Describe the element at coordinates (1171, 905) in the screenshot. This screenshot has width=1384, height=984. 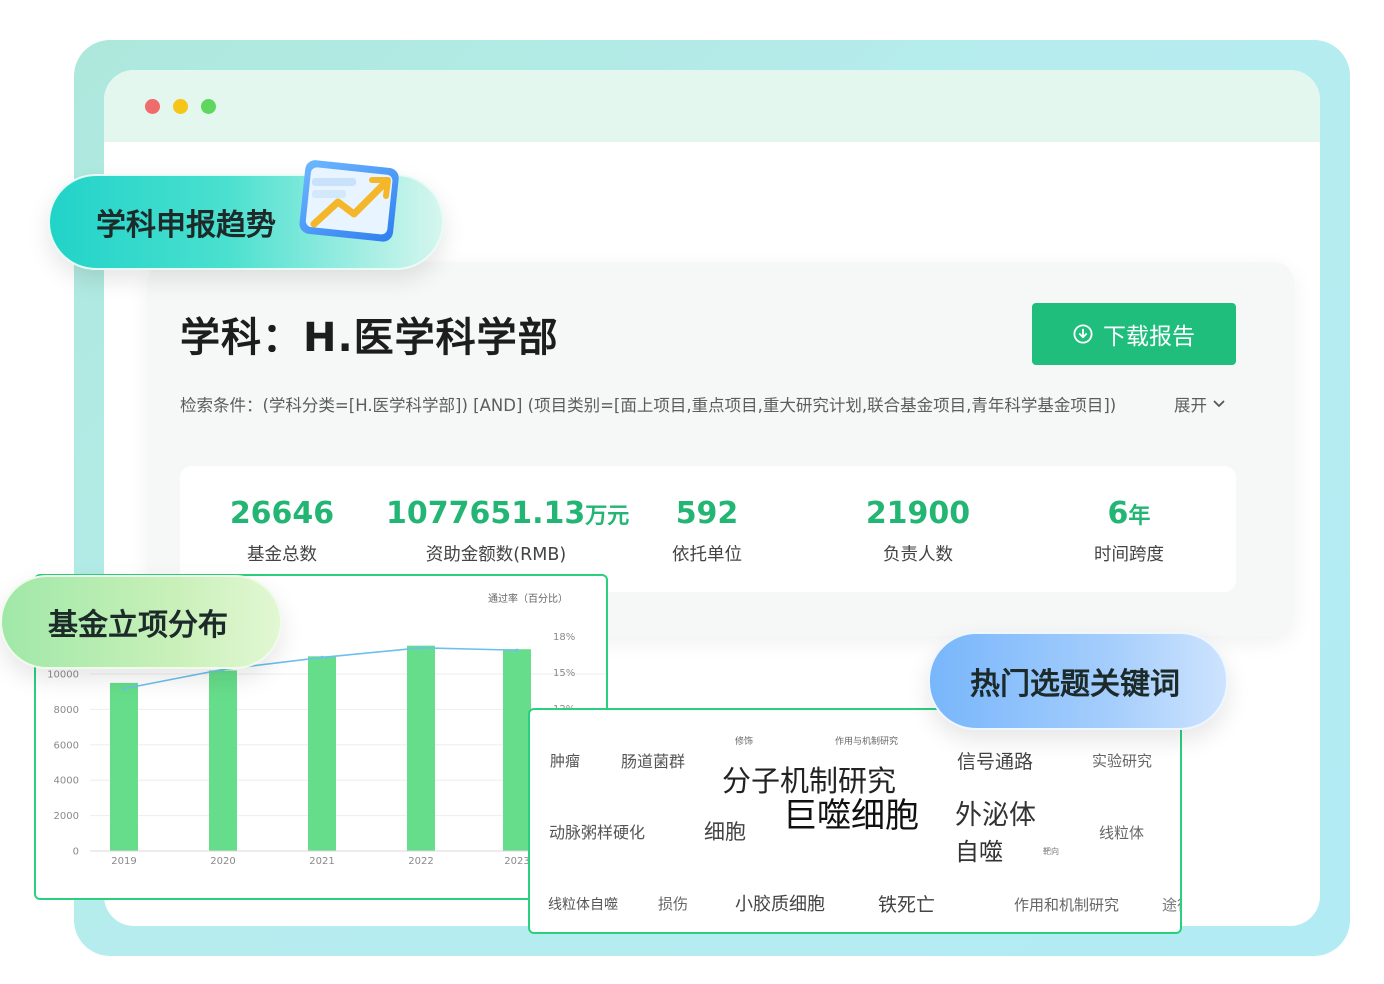
I see `keyword-item: 途径` at that location.